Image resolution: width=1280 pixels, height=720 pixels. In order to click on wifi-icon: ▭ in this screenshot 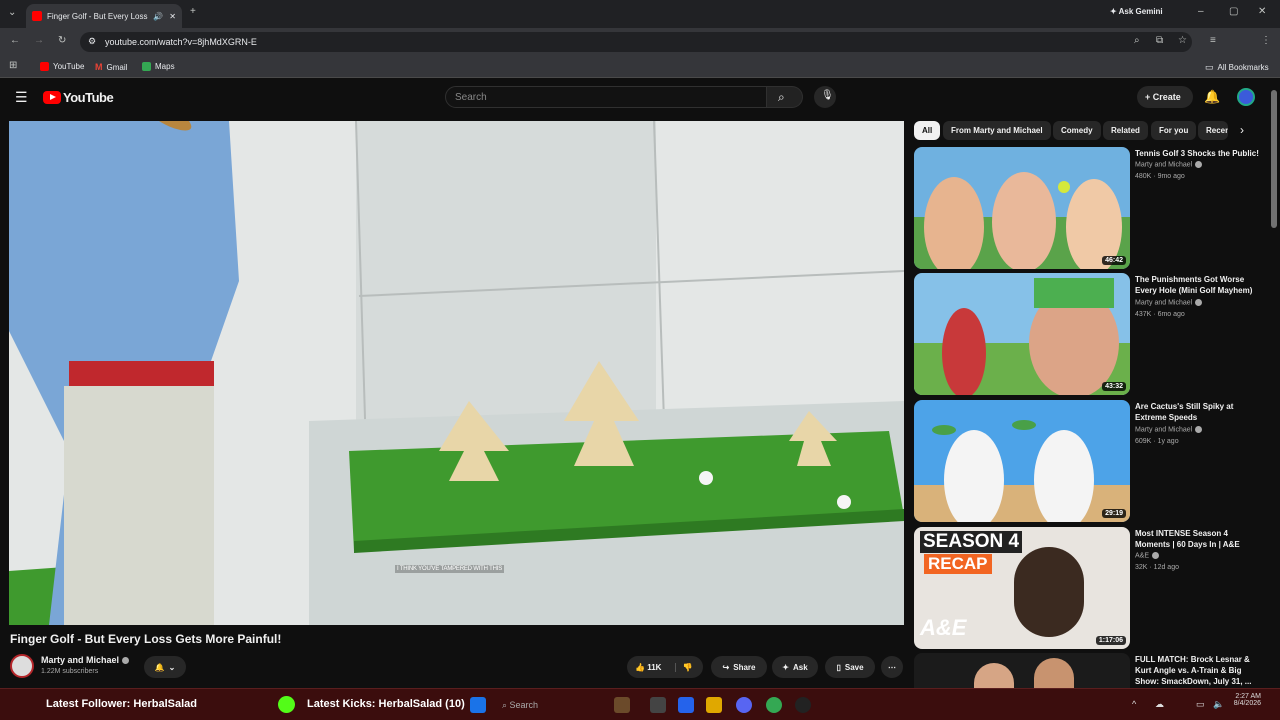, I will do `click(1200, 704)`.